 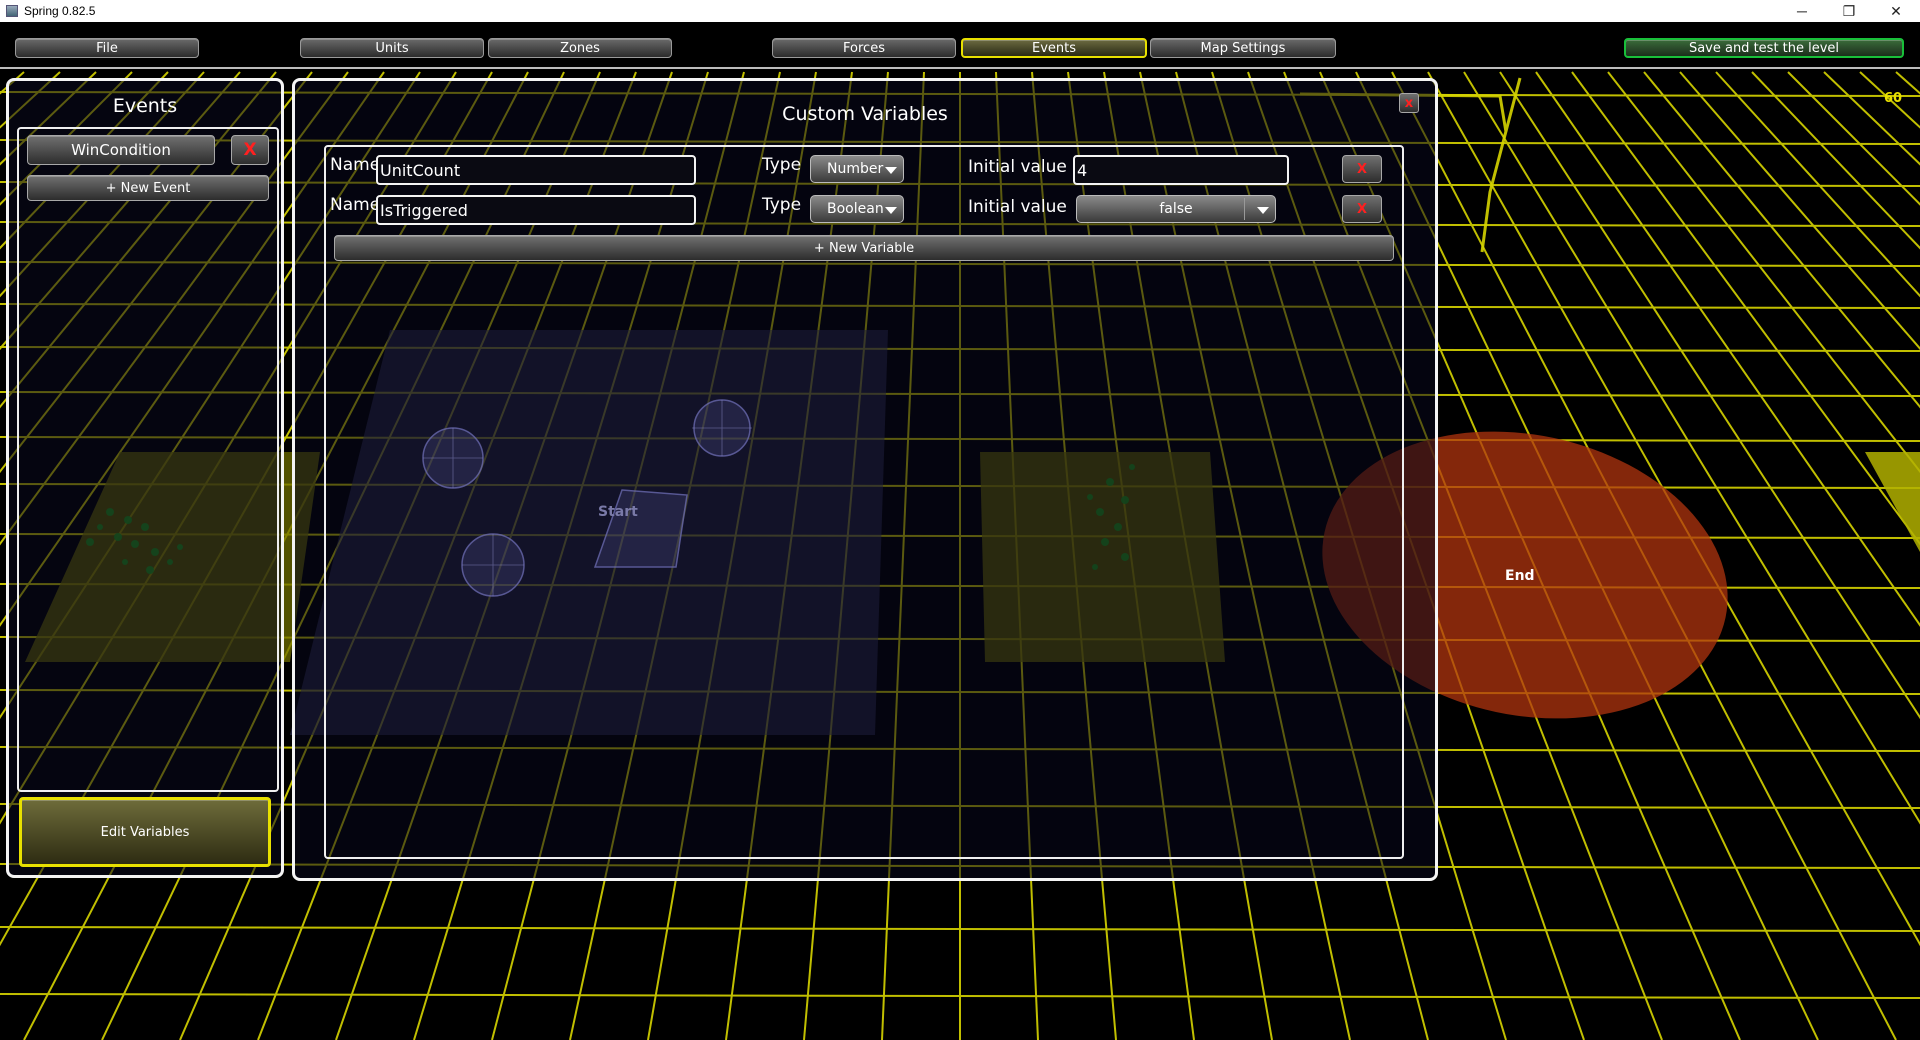 I want to click on start-marker, so click(x=640, y=528).